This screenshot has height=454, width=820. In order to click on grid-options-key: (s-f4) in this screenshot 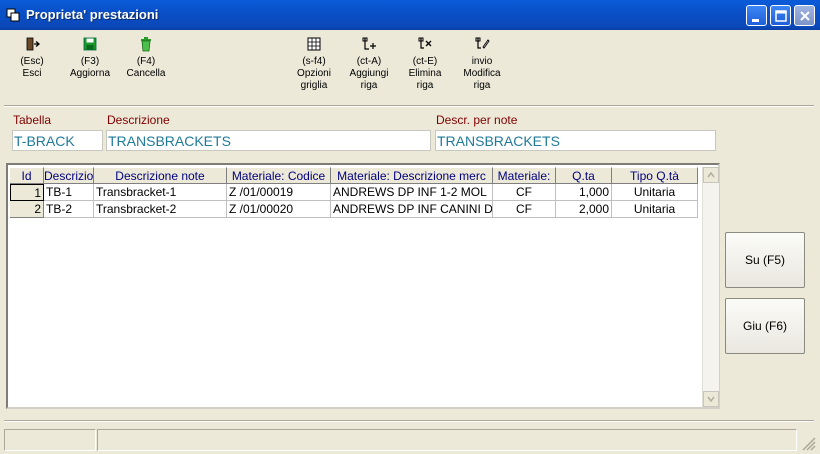, I will do `click(314, 61)`.